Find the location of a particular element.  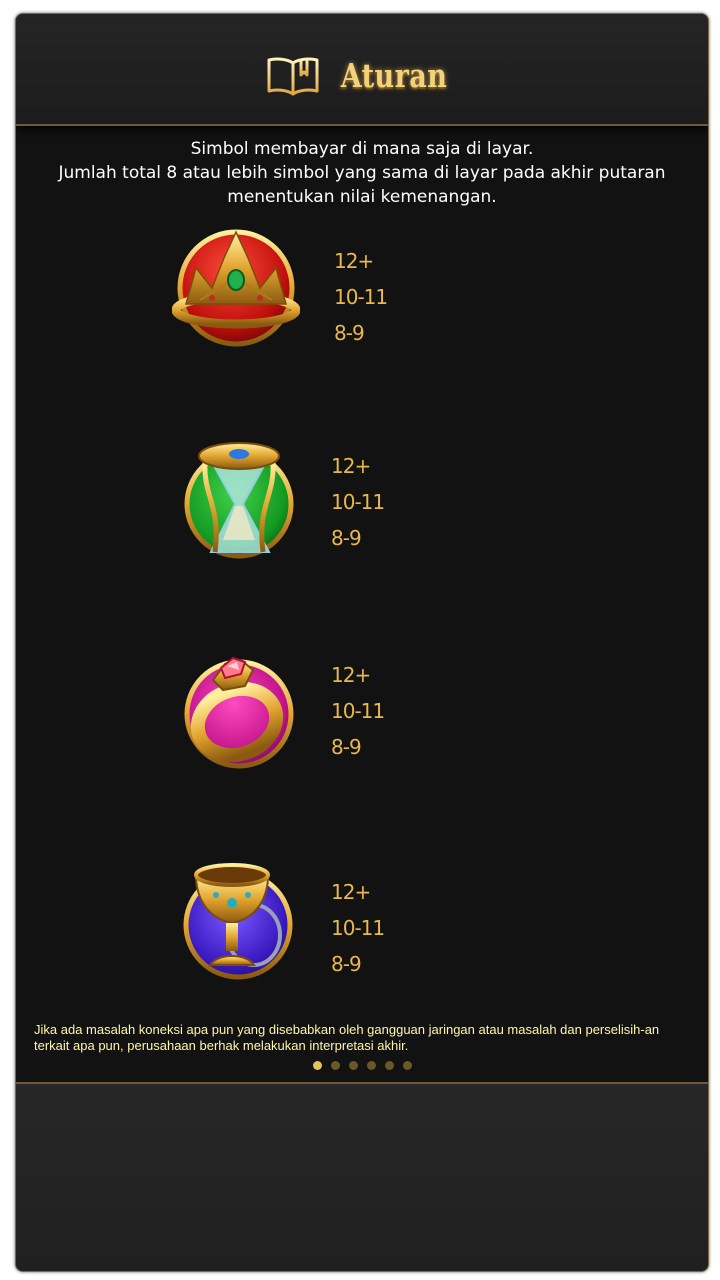

chalice-icon is located at coordinates (238, 921).